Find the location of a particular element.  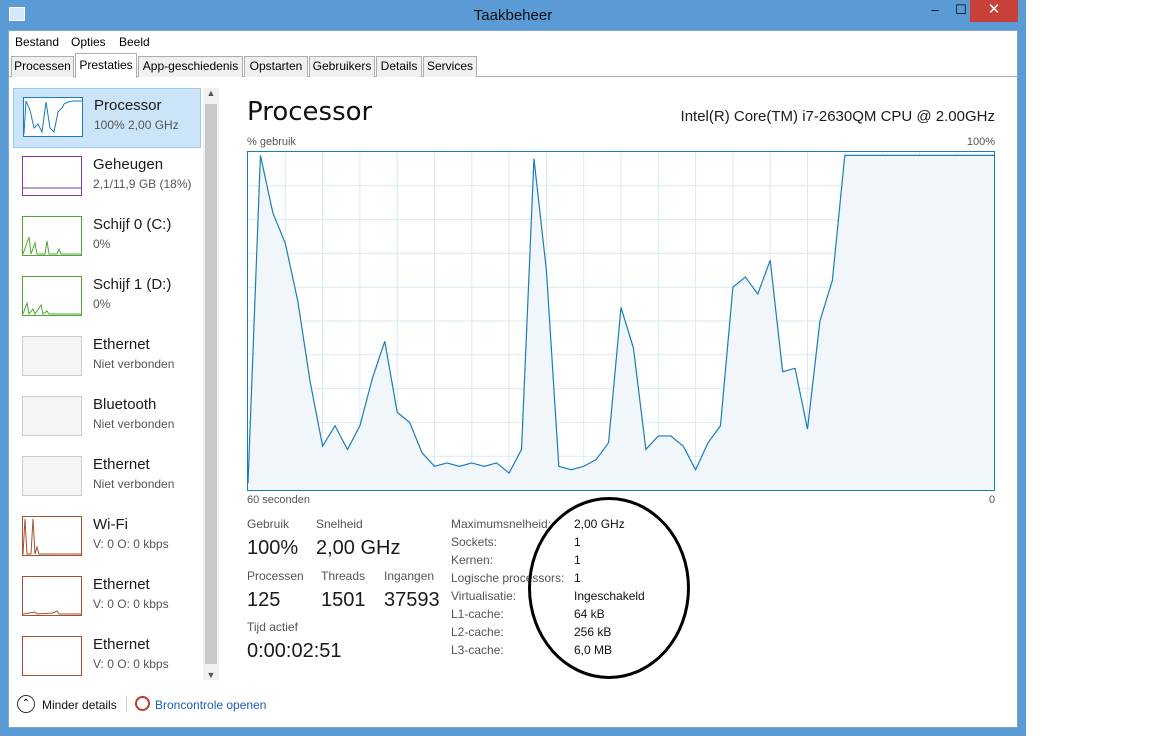

detail-value: Ingeschakeld is located at coordinates (609, 596).